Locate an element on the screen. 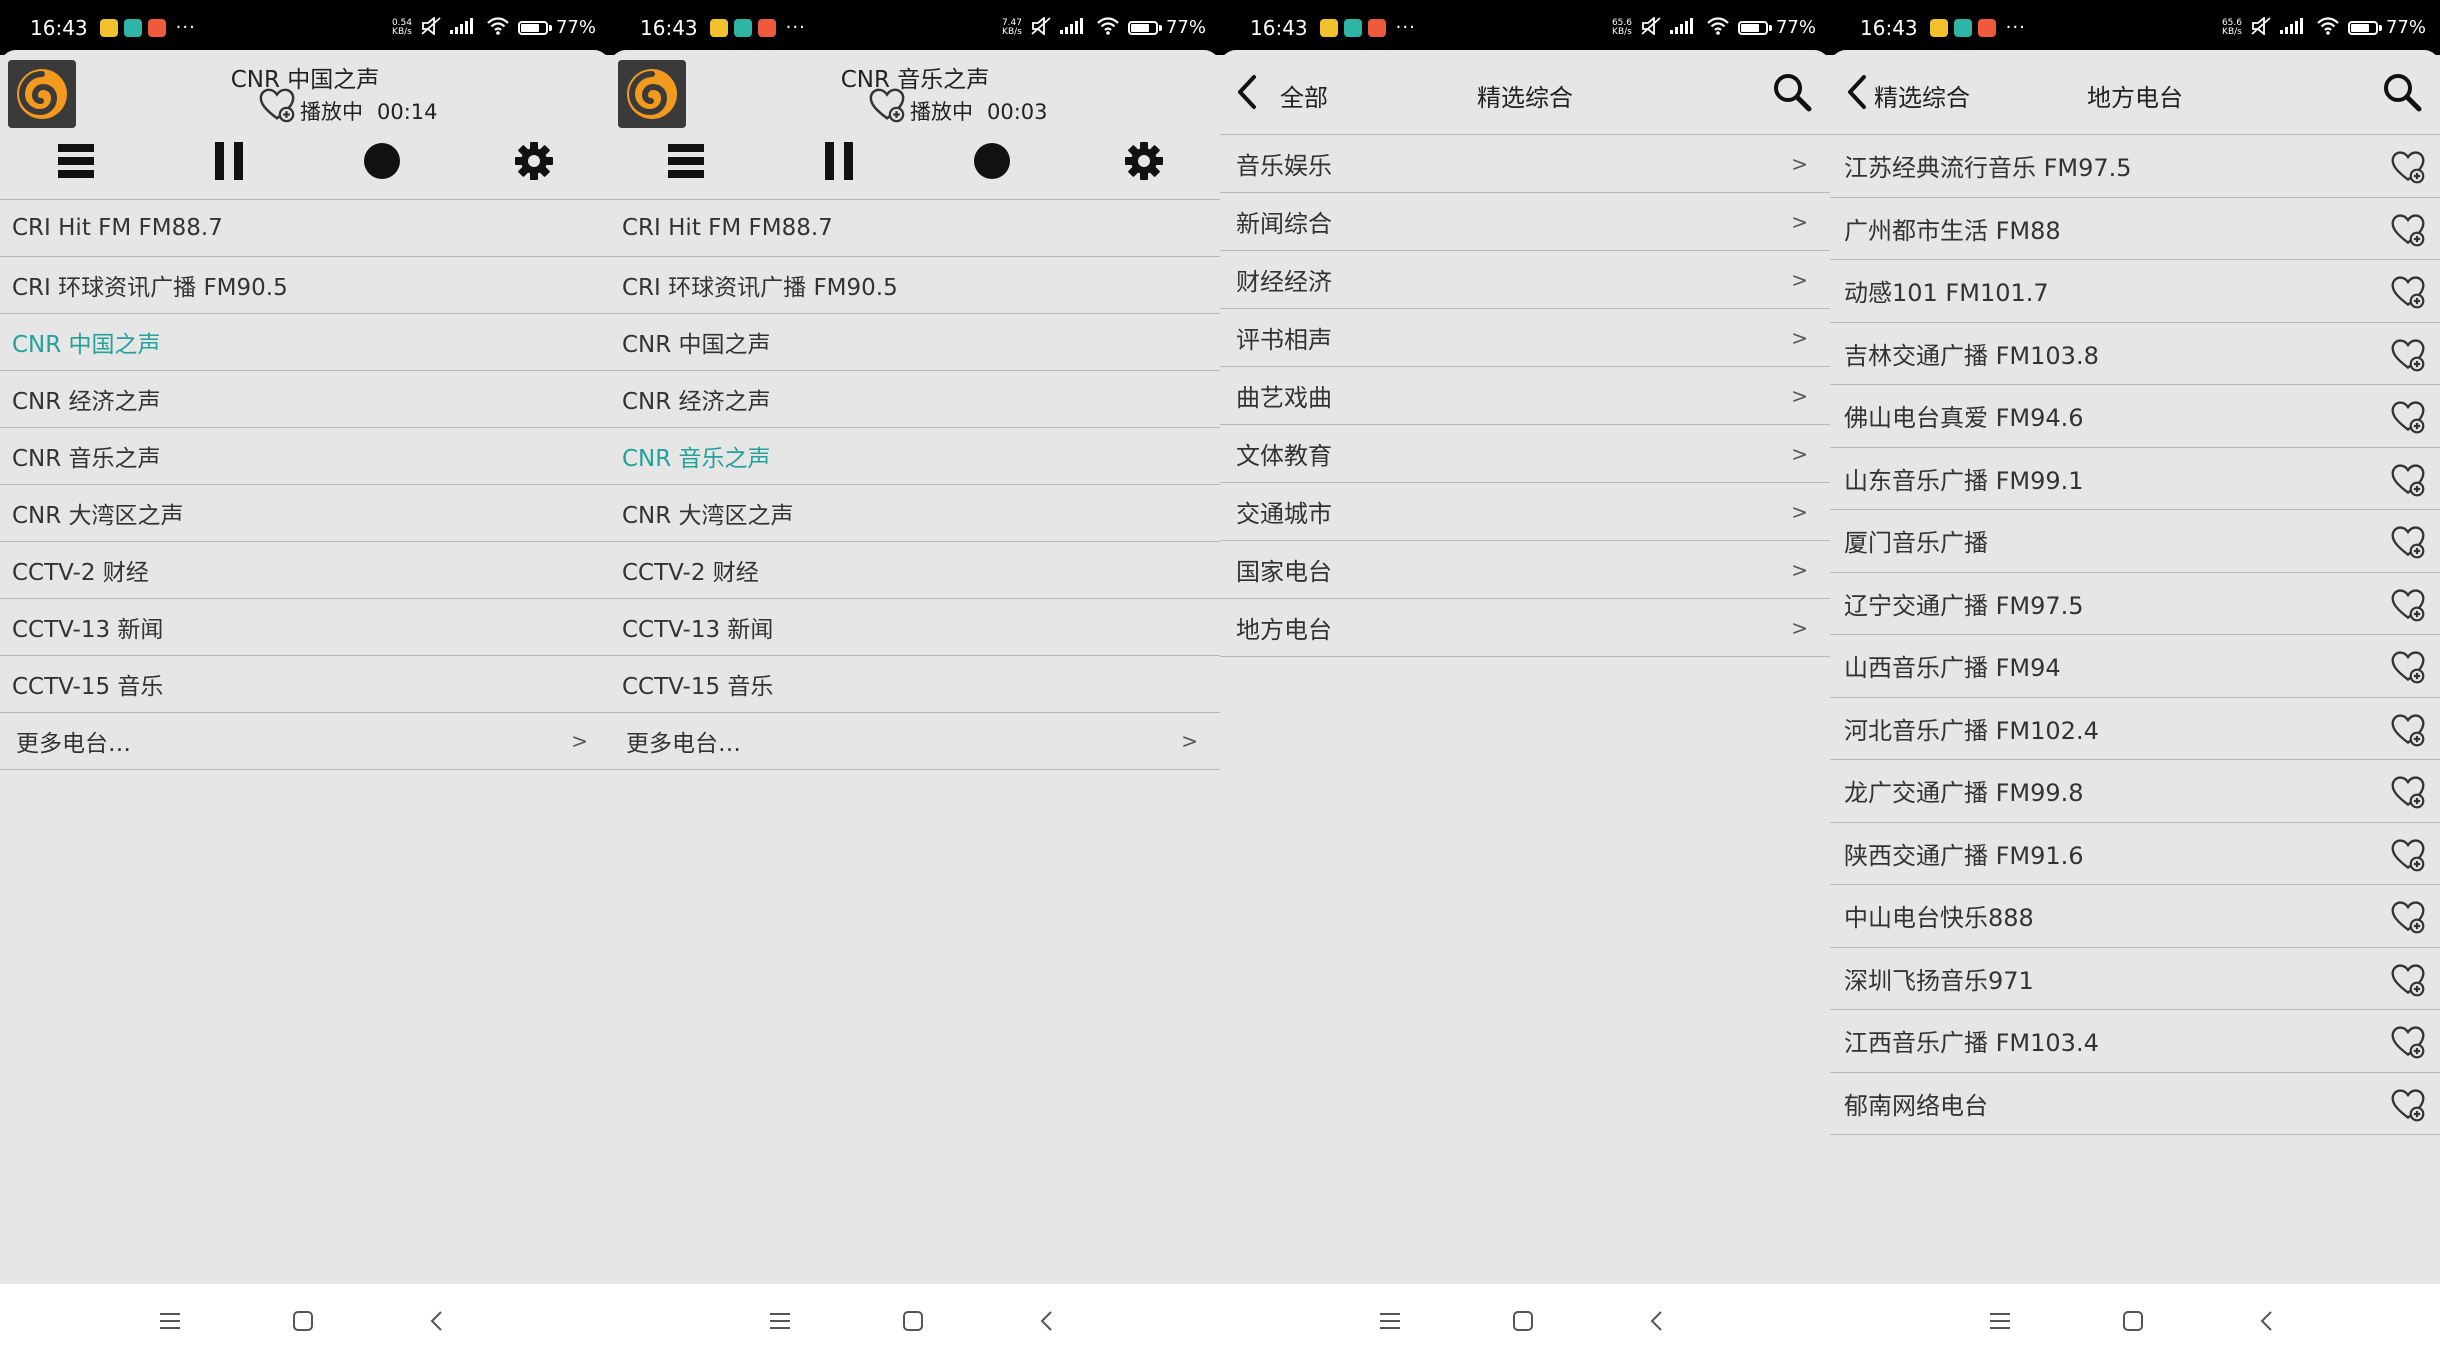  category-row: 交通城市 > is located at coordinates (1525, 512).